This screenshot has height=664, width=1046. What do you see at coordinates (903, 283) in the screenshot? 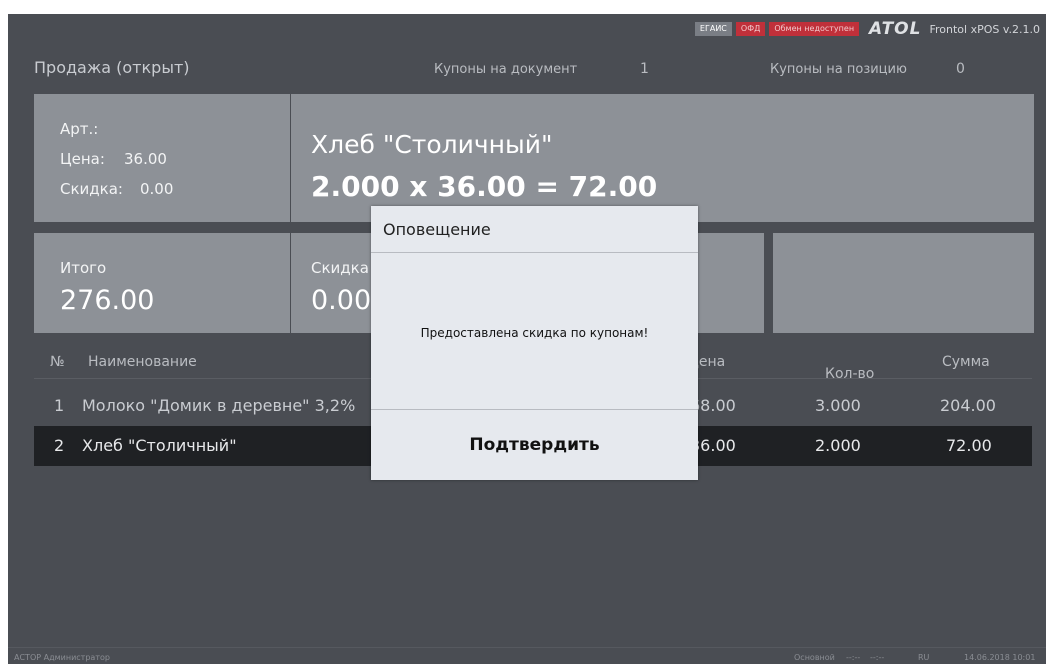
I see `extra-panel` at bounding box center [903, 283].